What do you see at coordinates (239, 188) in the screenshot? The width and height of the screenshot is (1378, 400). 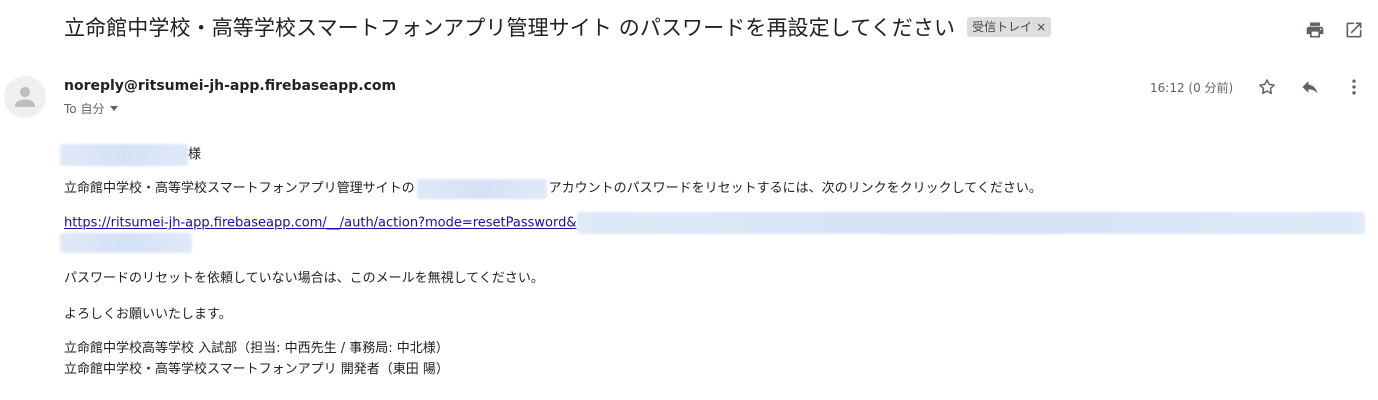 I see `instruction-text-before: 立命館中学校・高等学校スマートフォンアプリ管理サイトの` at bounding box center [239, 188].